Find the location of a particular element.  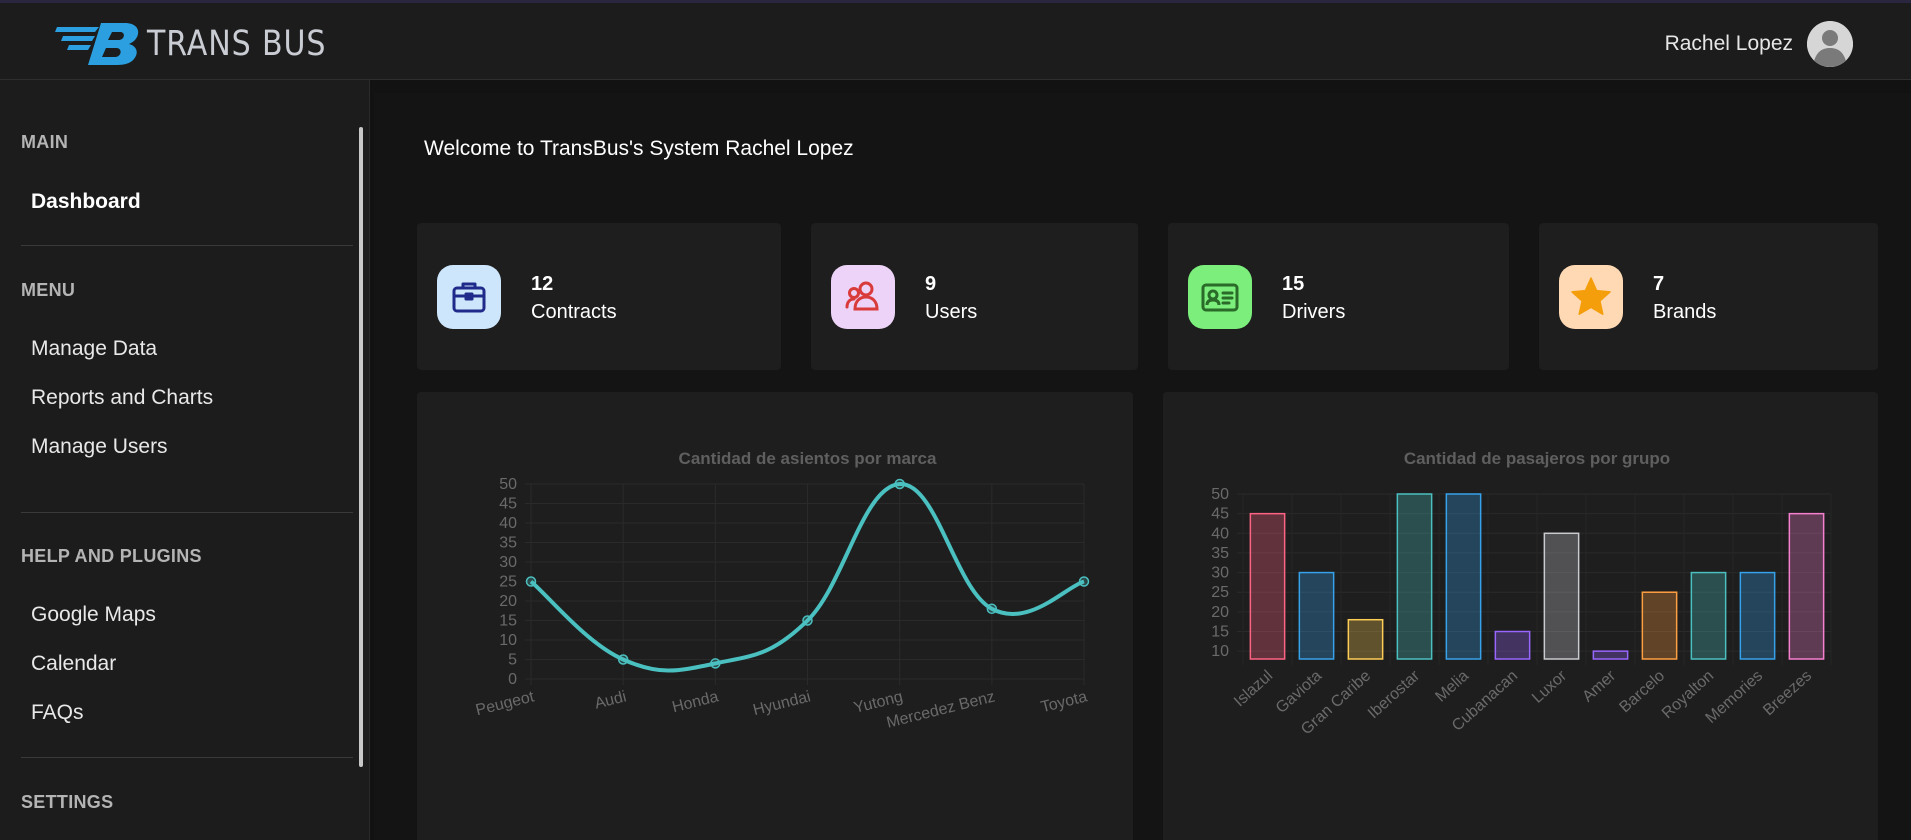

sidebar-scrollbar is located at coordinates (361, 447).